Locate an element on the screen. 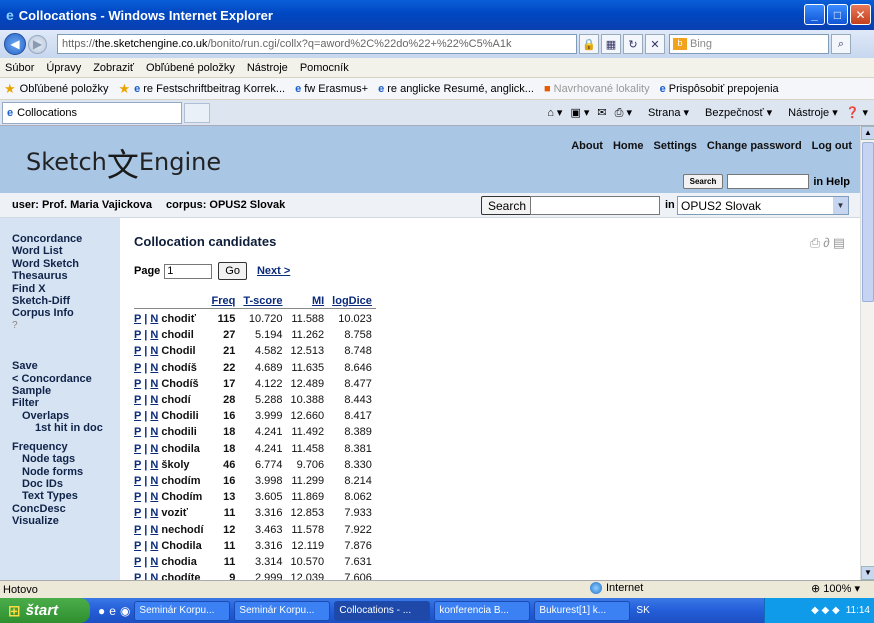 Image resolution: width=874 pixels, height=623 pixels. vertical-scrollbar: ▲ ▼ is located at coordinates (867, 353).